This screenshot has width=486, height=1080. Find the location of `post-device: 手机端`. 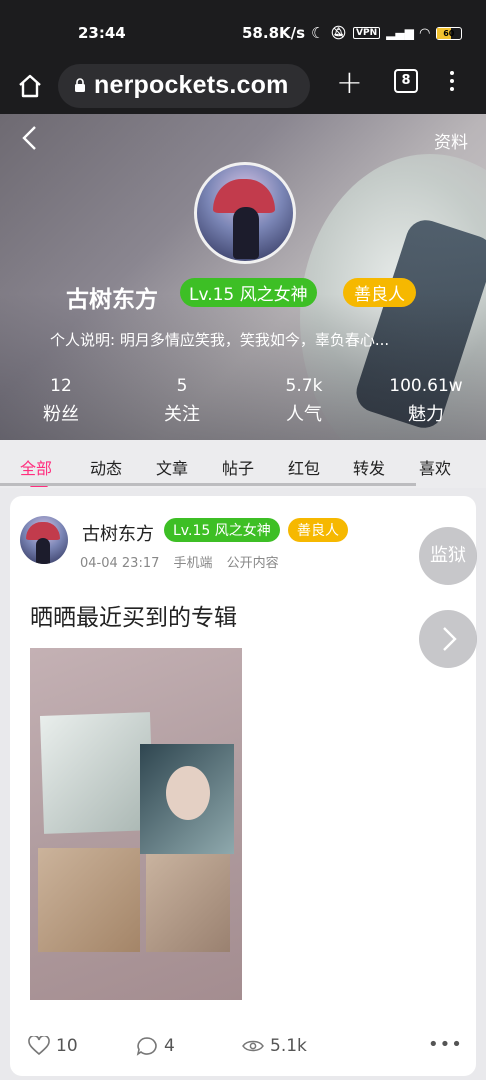

post-device: 手机端 is located at coordinates (193, 563).